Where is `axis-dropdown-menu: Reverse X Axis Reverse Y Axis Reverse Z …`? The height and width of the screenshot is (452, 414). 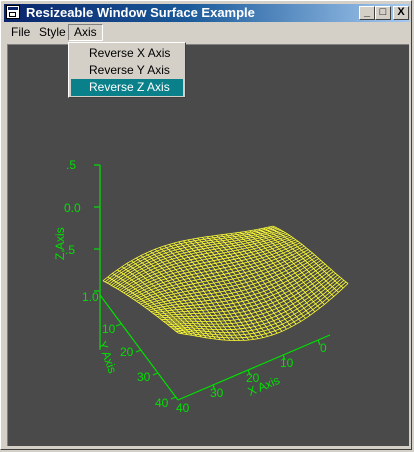
axis-dropdown-menu: Reverse X Axis Reverse Y Axis Reverse Z … is located at coordinates (127, 70).